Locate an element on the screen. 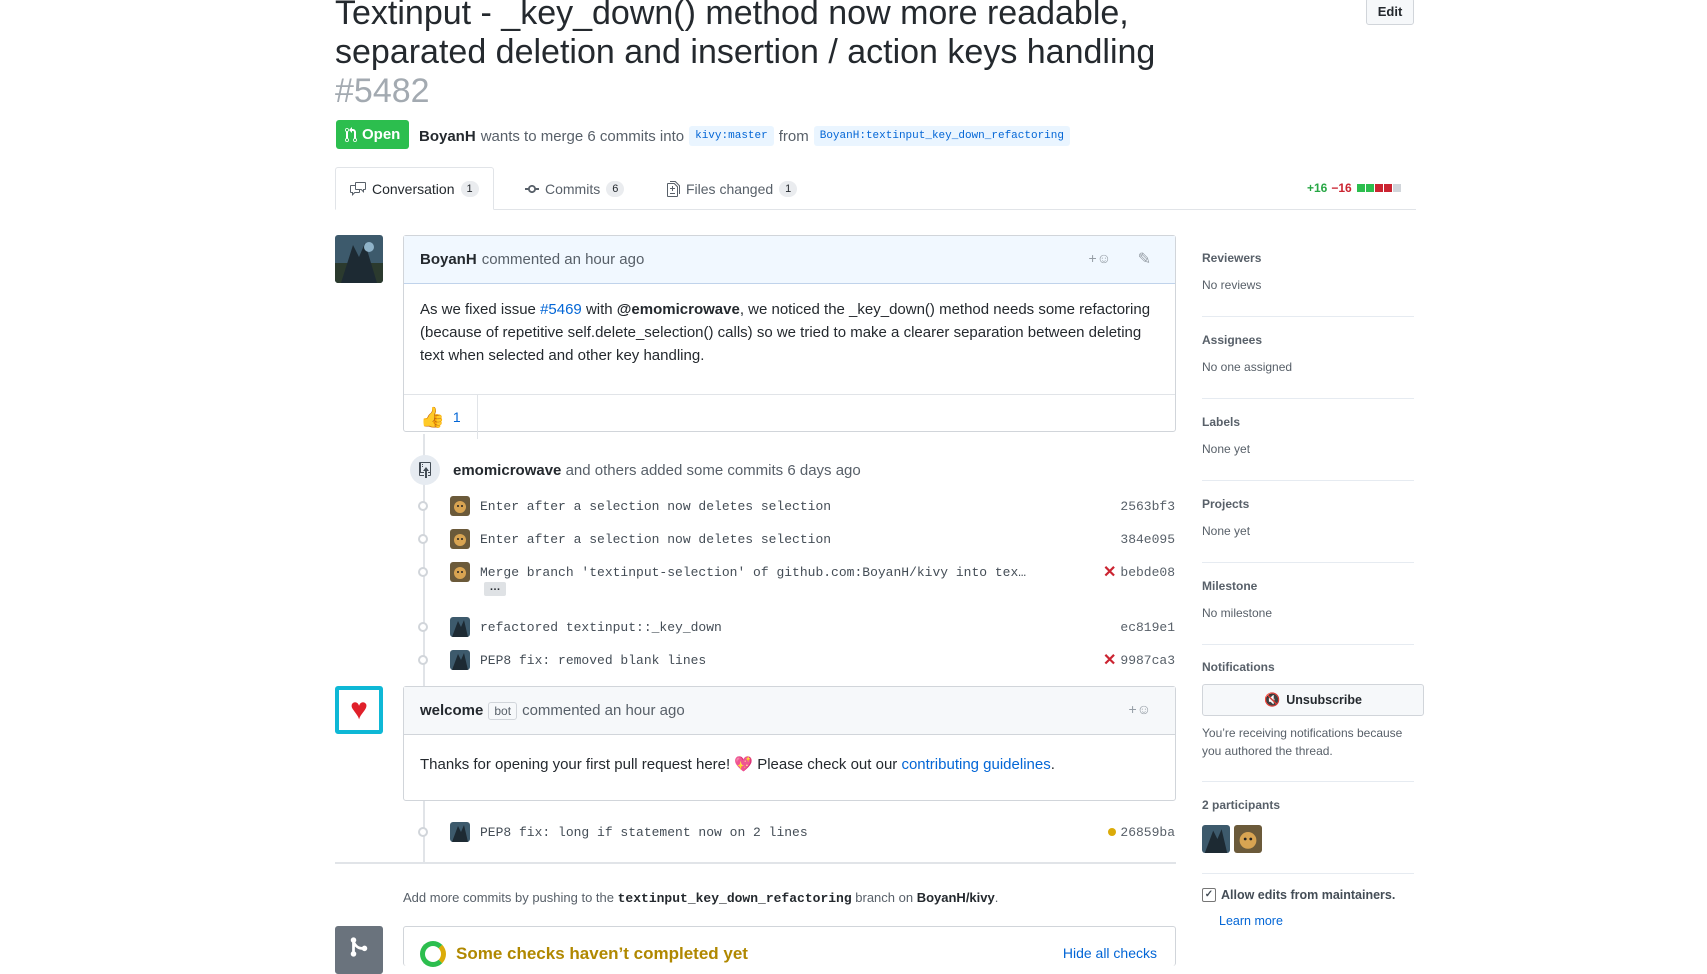  git-pull-request-icon is located at coordinates (351, 134).